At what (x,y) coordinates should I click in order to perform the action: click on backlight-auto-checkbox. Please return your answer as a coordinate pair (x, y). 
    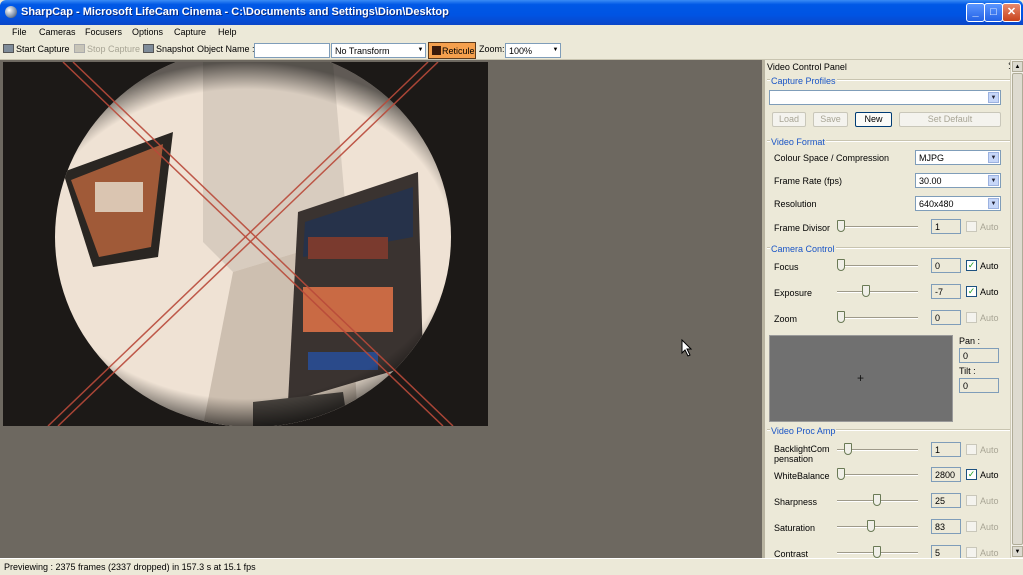
    Looking at the image, I should click on (971, 449).